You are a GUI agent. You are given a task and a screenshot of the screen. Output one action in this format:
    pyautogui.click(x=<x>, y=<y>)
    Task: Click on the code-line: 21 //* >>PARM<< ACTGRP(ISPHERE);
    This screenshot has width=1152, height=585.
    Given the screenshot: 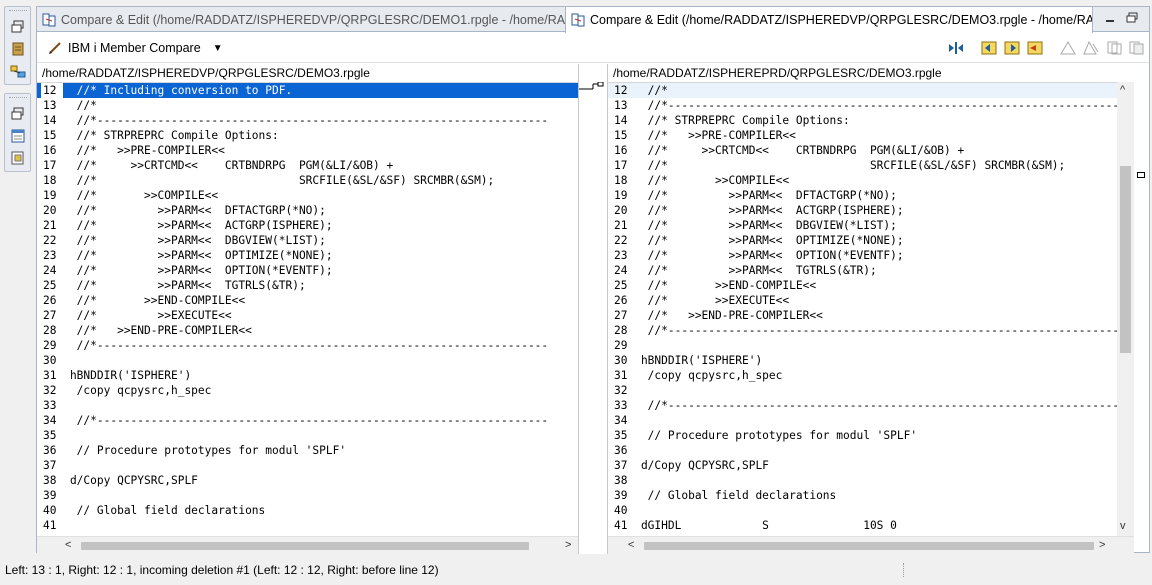 What is the action you would take?
    pyautogui.click(x=307, y=225)
    